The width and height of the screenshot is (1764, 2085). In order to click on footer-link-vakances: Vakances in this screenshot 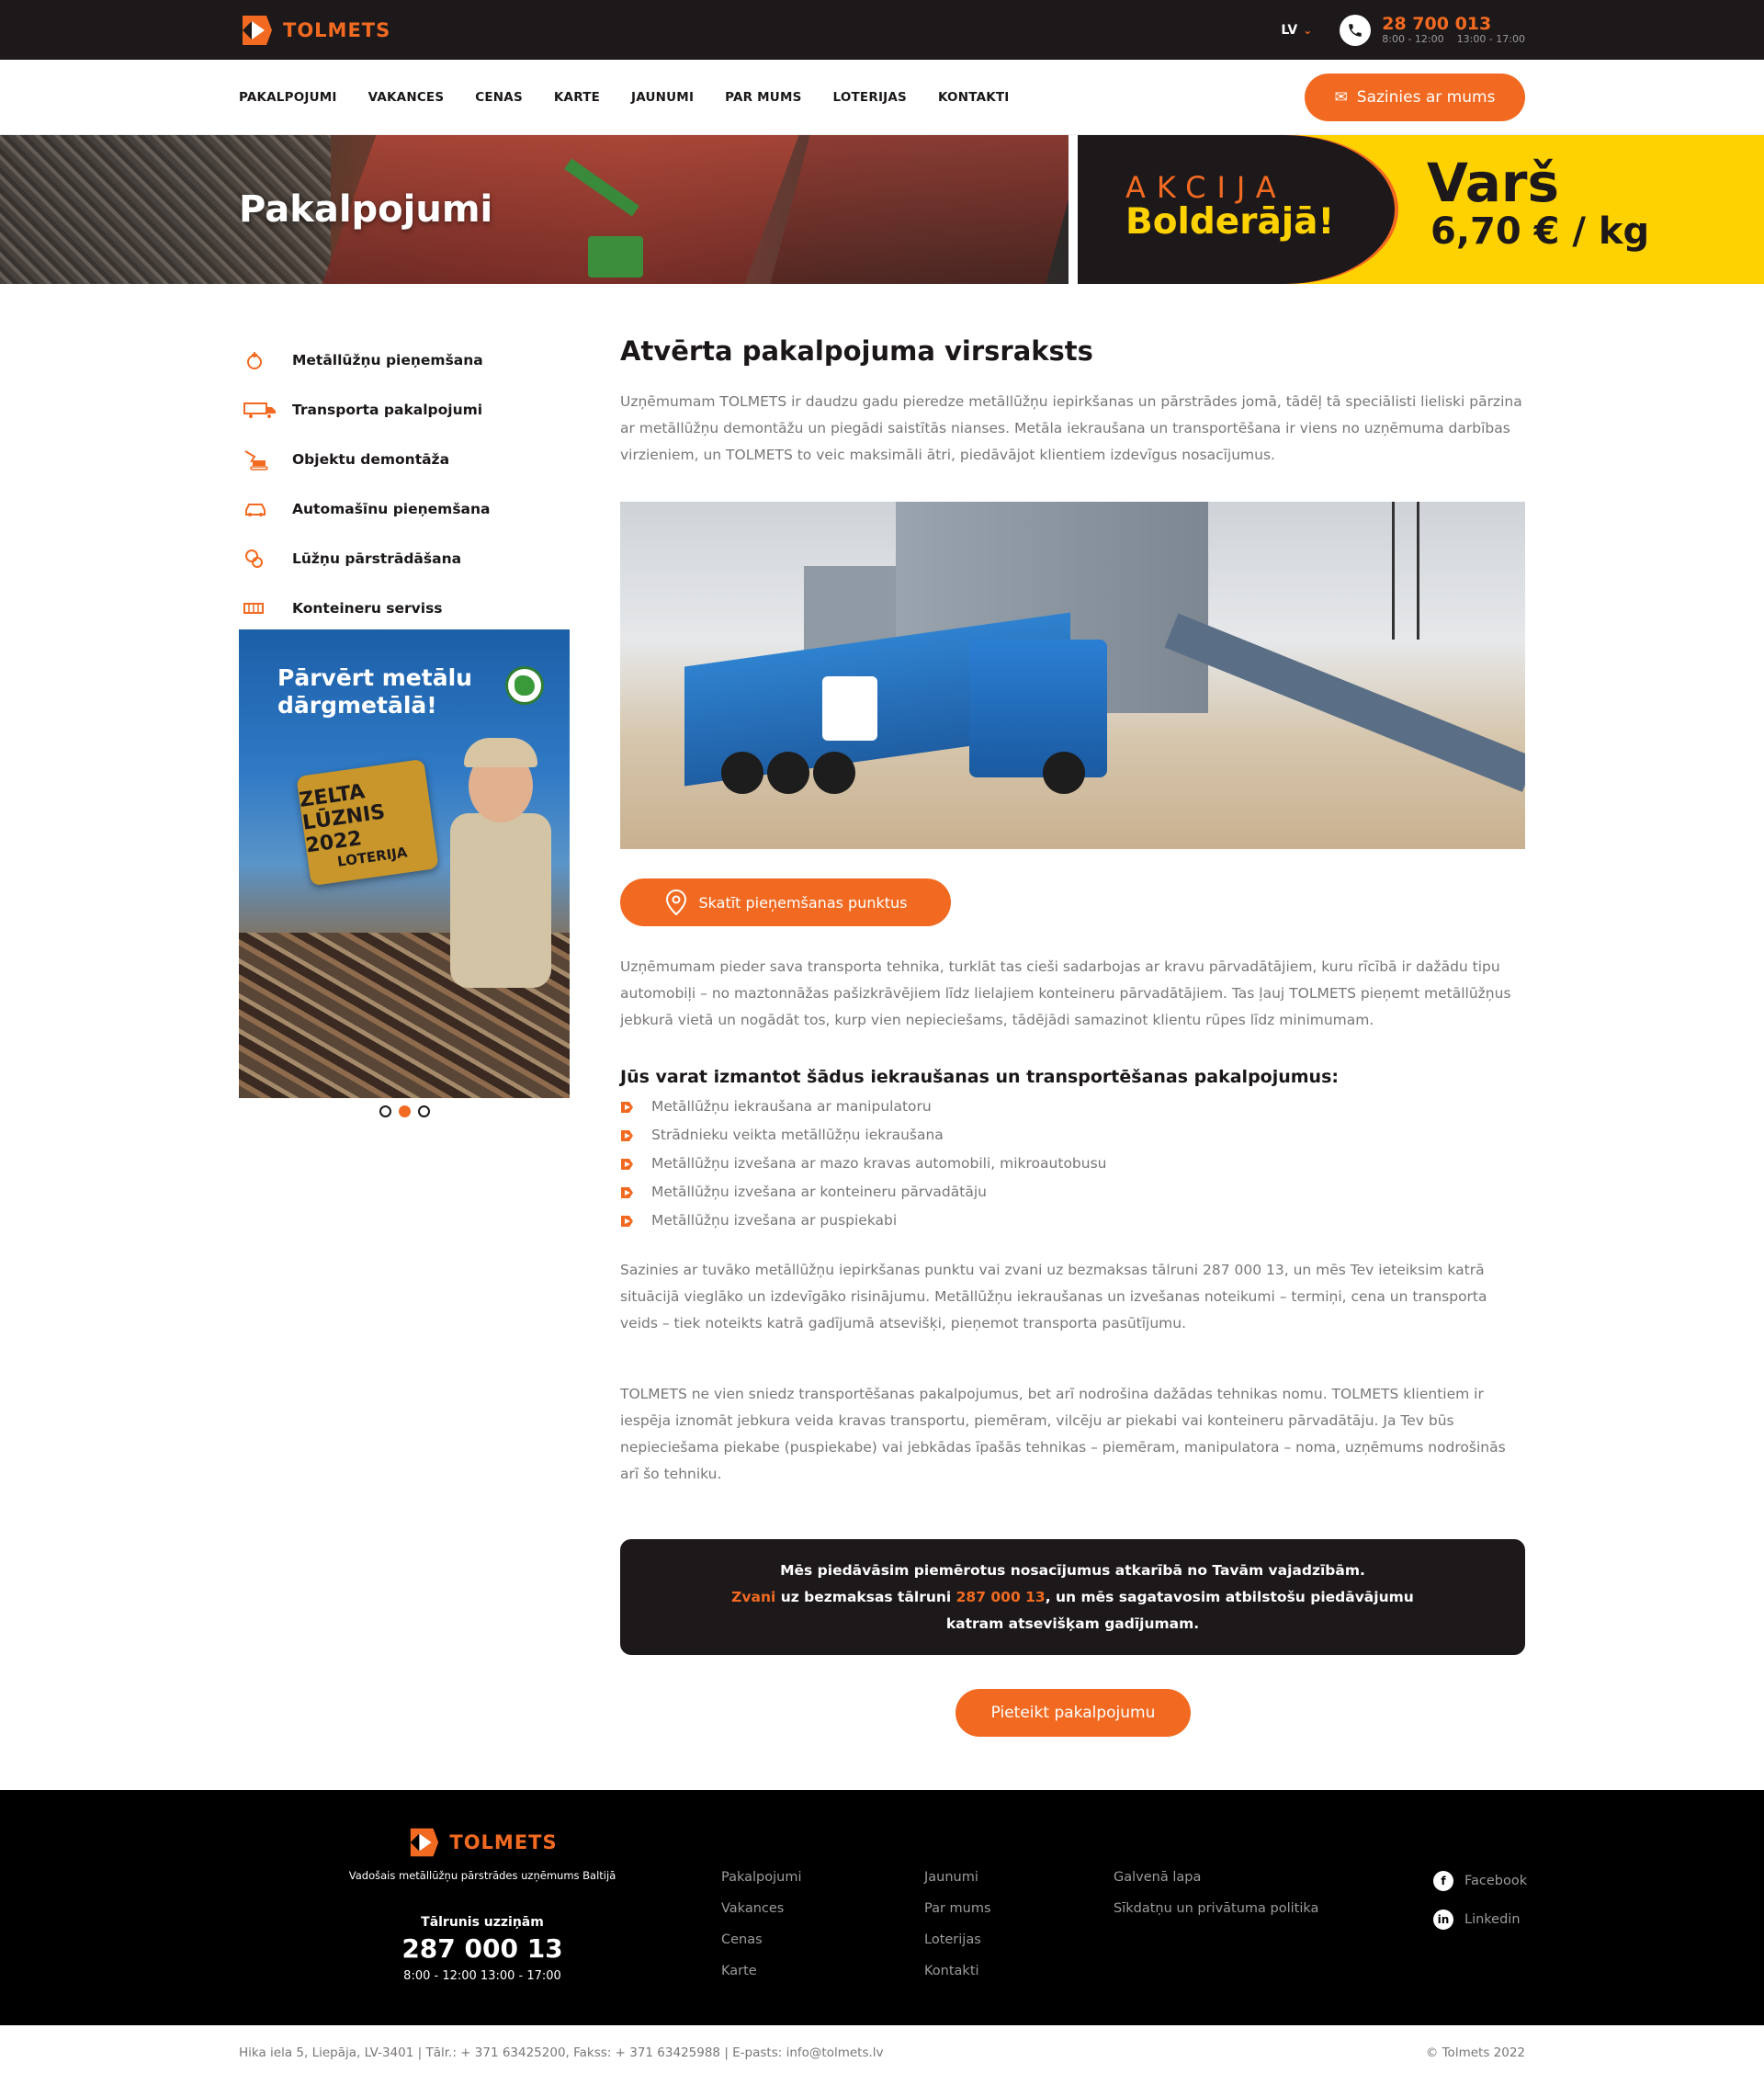, I will do `click(761, 1909)`.